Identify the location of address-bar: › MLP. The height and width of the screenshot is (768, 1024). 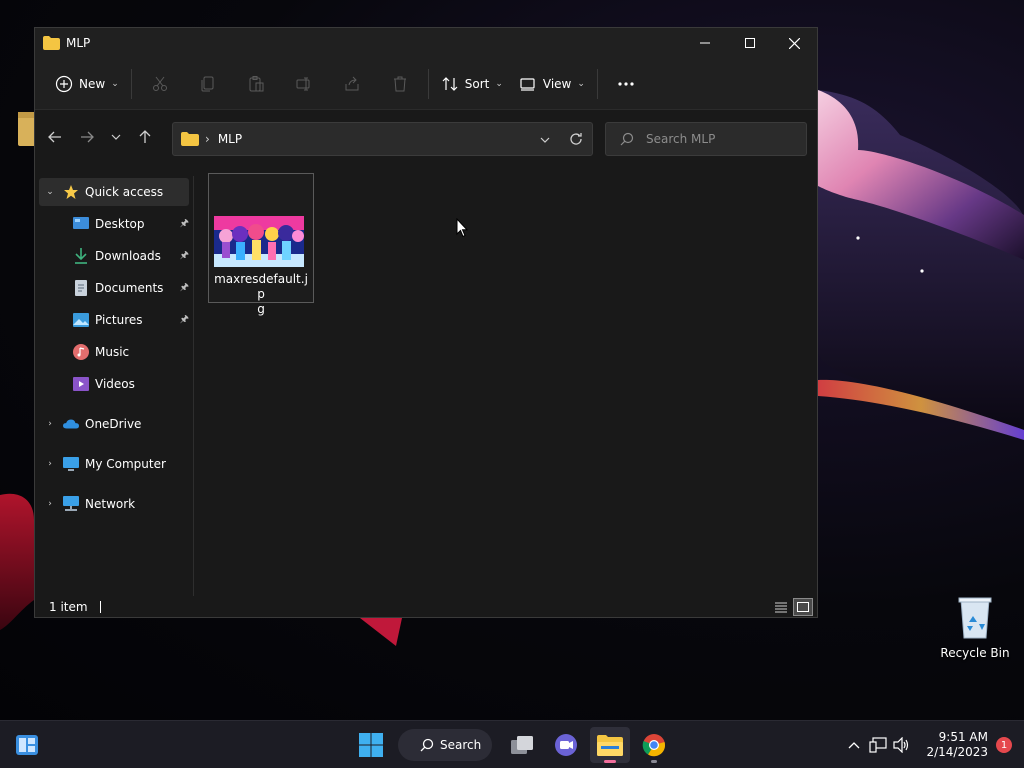
(382, 139).